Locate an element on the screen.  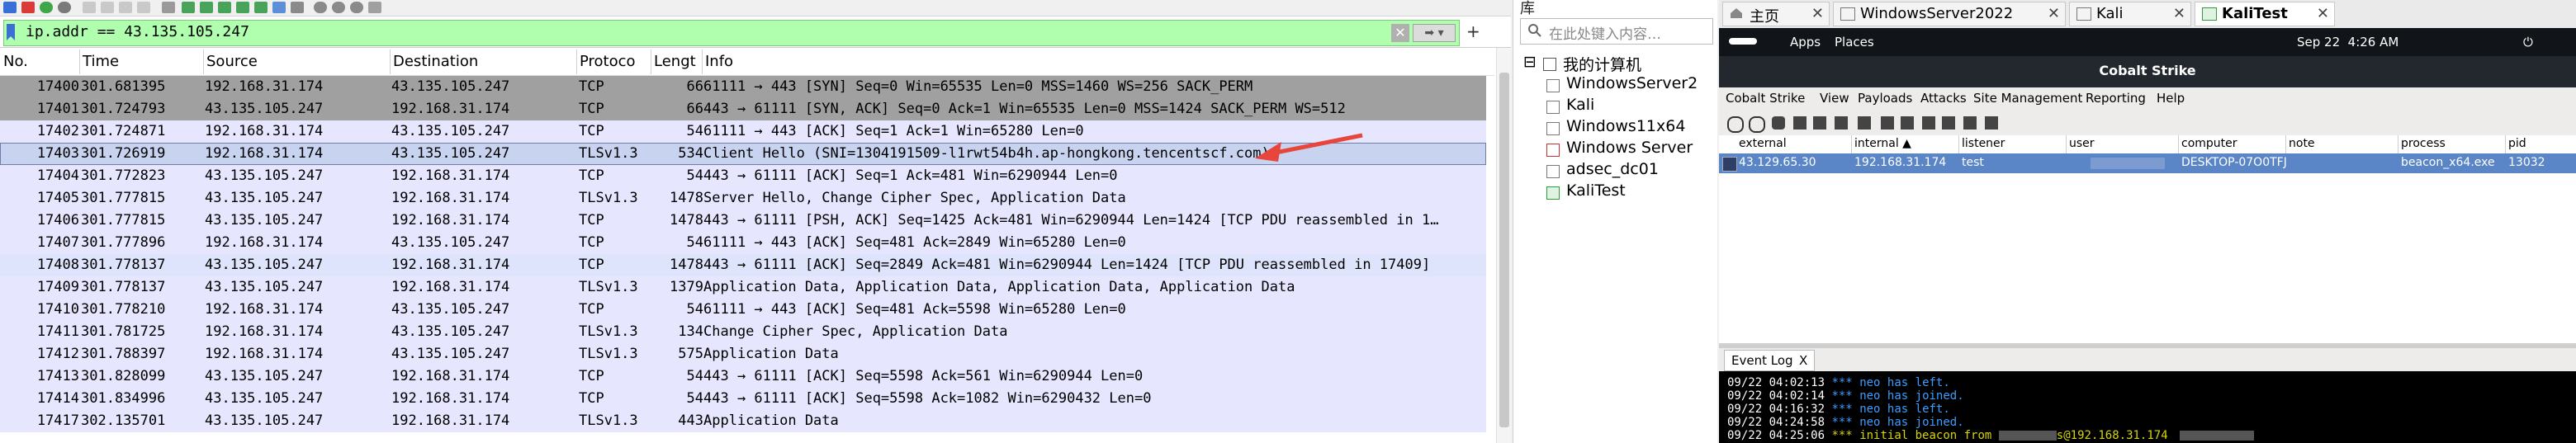
go-forward-icon is located at coordinates (206, 7).